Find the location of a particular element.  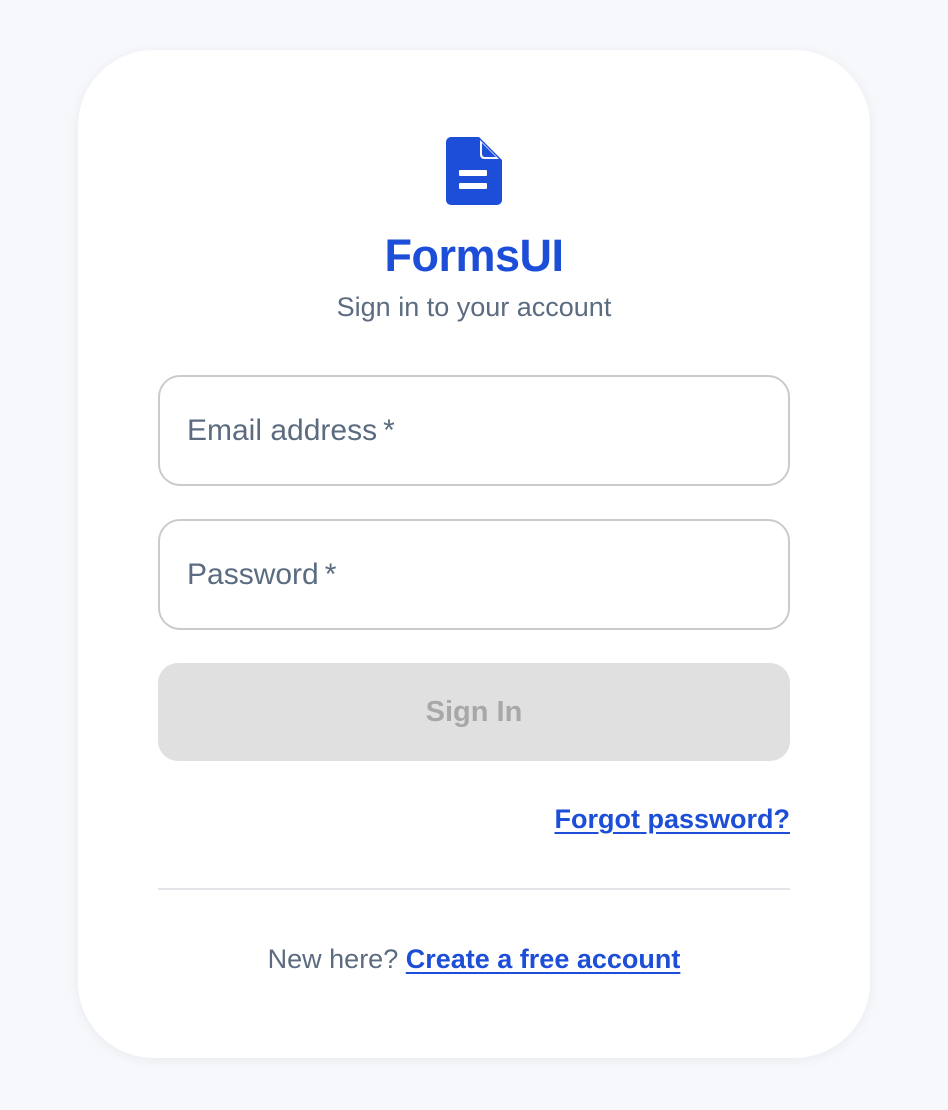

page-subtitle: Sign in to your account is located at coordinates (474, 307).